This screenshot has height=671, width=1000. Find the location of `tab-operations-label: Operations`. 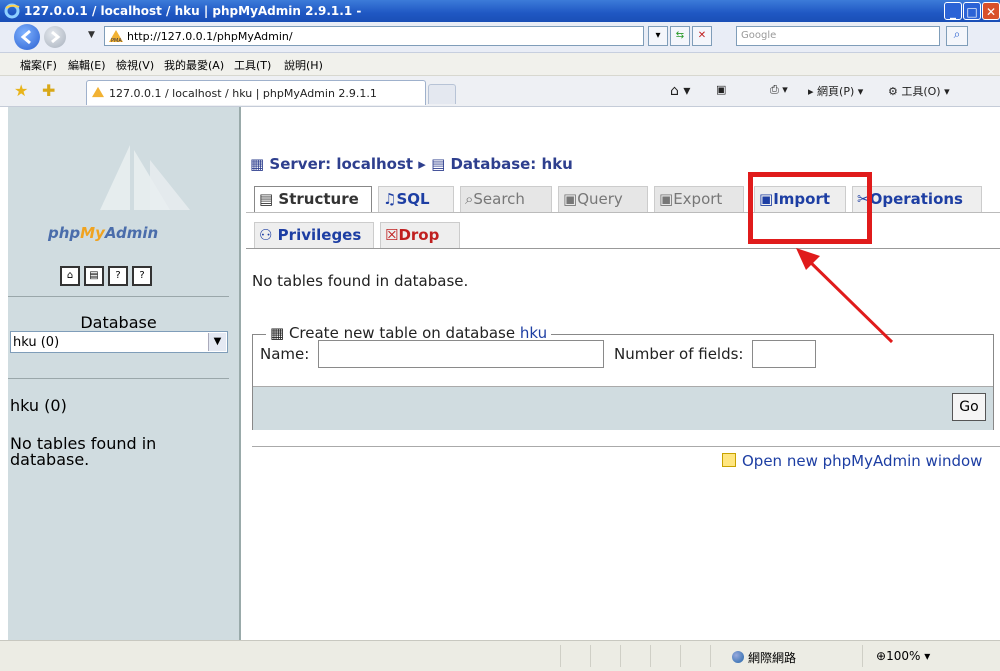

tab-operations-label: Operations is located at coordinates (916, 199).